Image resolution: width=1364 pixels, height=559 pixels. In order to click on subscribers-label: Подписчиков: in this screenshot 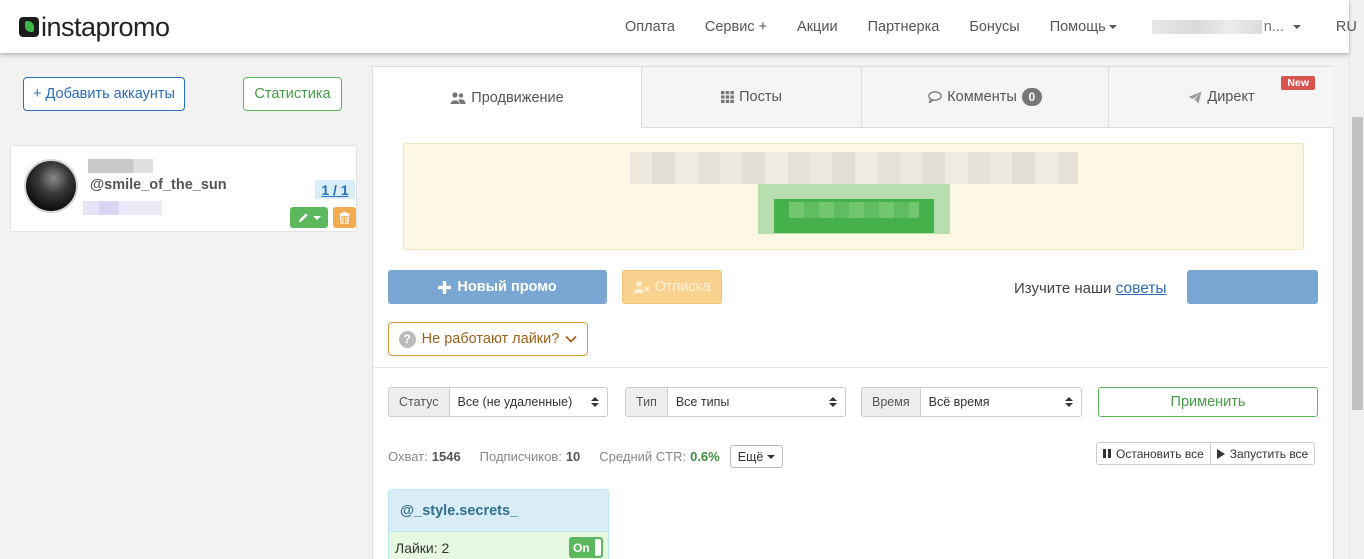, I will do `click(520, 456)`.